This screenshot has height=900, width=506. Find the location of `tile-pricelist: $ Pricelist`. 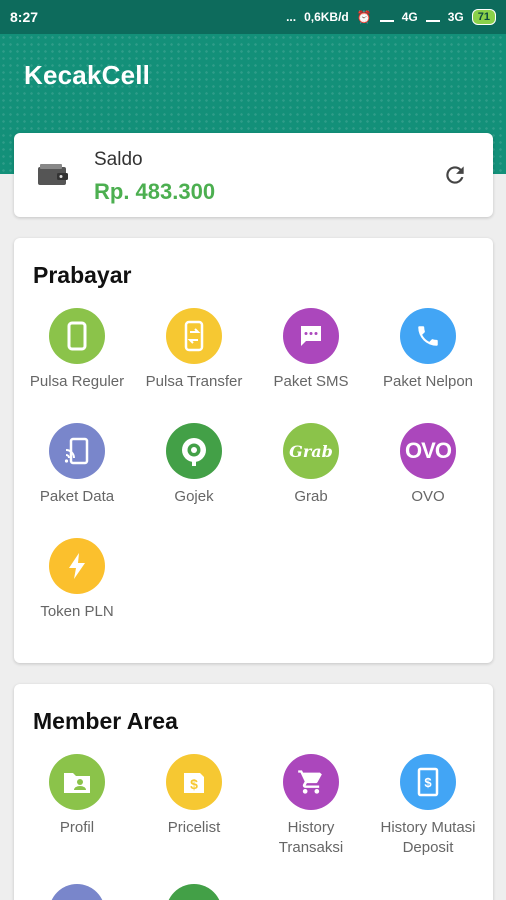

tile-pricelist: $ Pricelist is located at coordinates (194, 796).